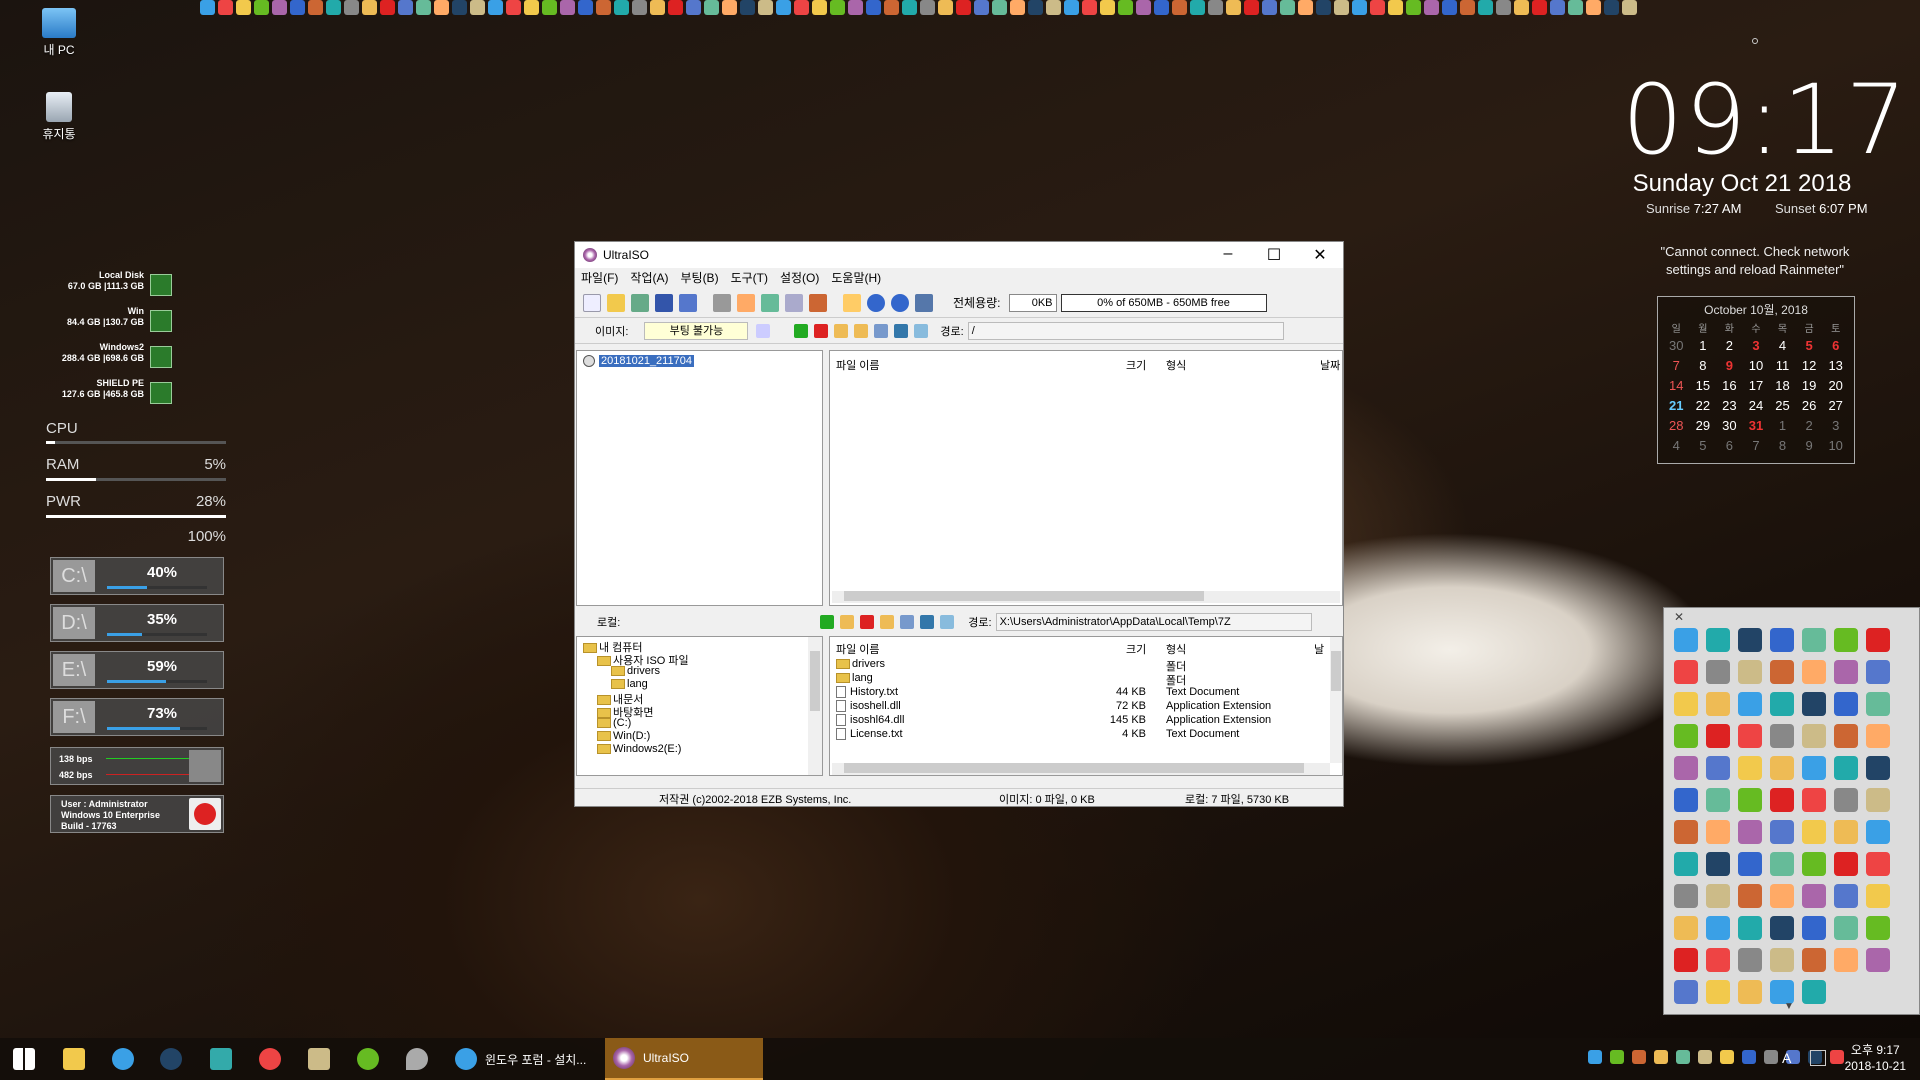  I want to click on calendar-day: 21, so click(1676, 405).